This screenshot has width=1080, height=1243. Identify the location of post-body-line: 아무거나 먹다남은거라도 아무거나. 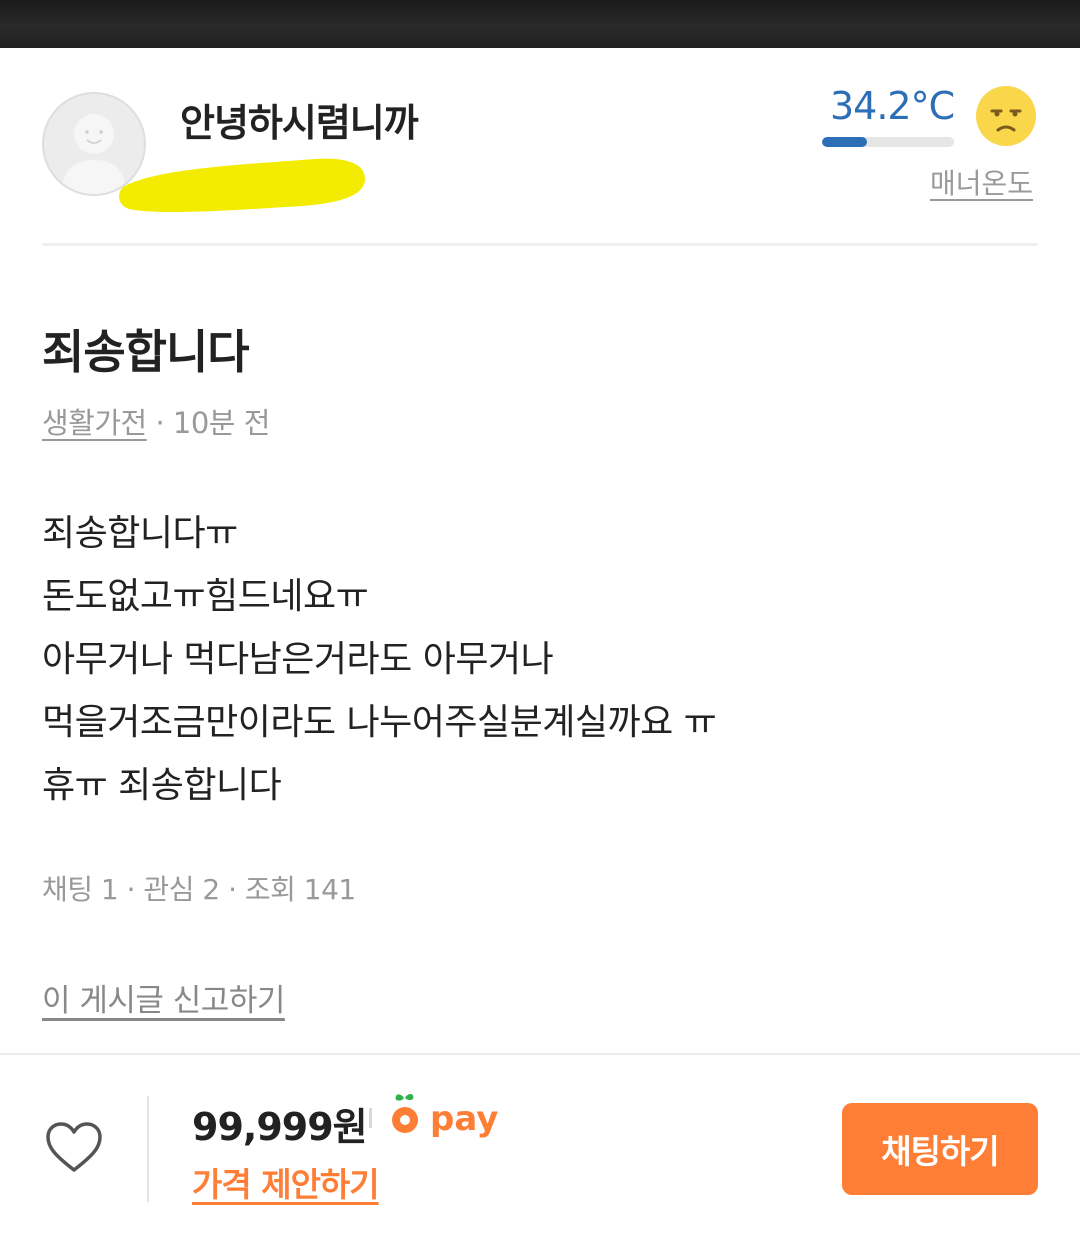
(298, 659).